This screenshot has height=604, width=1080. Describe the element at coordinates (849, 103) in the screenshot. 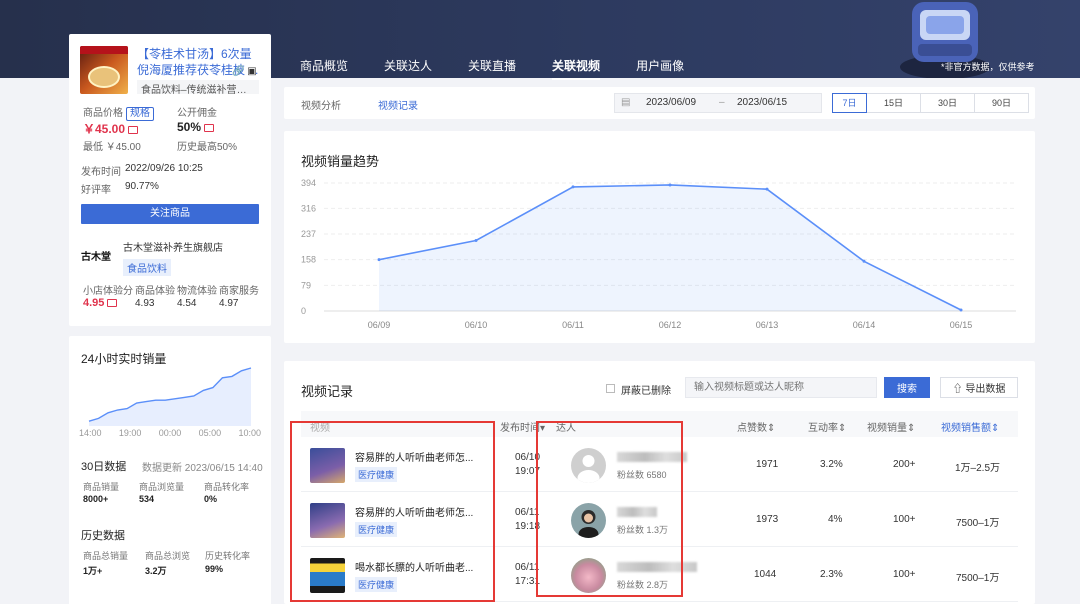

I see `range-7d-button: 7日` at that location.